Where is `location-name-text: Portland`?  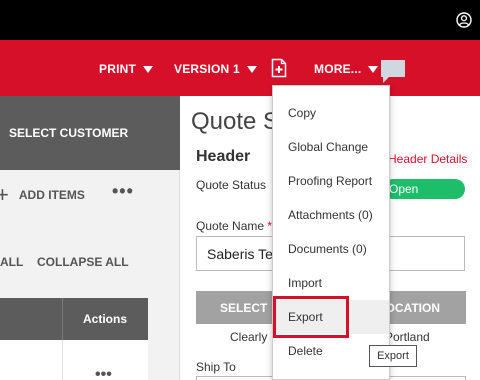
location-name-text: Portland is located at coordinates (407, 337).